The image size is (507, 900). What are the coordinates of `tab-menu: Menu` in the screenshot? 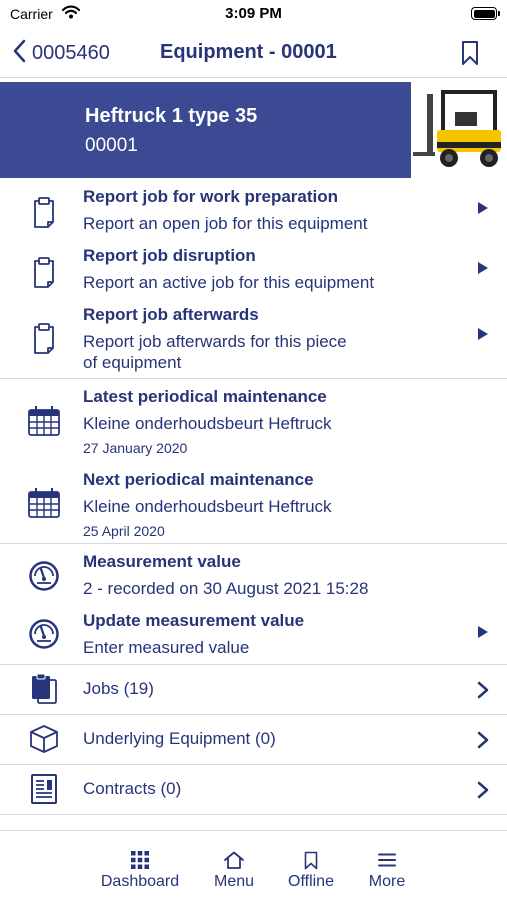 It's located at (234, 865).